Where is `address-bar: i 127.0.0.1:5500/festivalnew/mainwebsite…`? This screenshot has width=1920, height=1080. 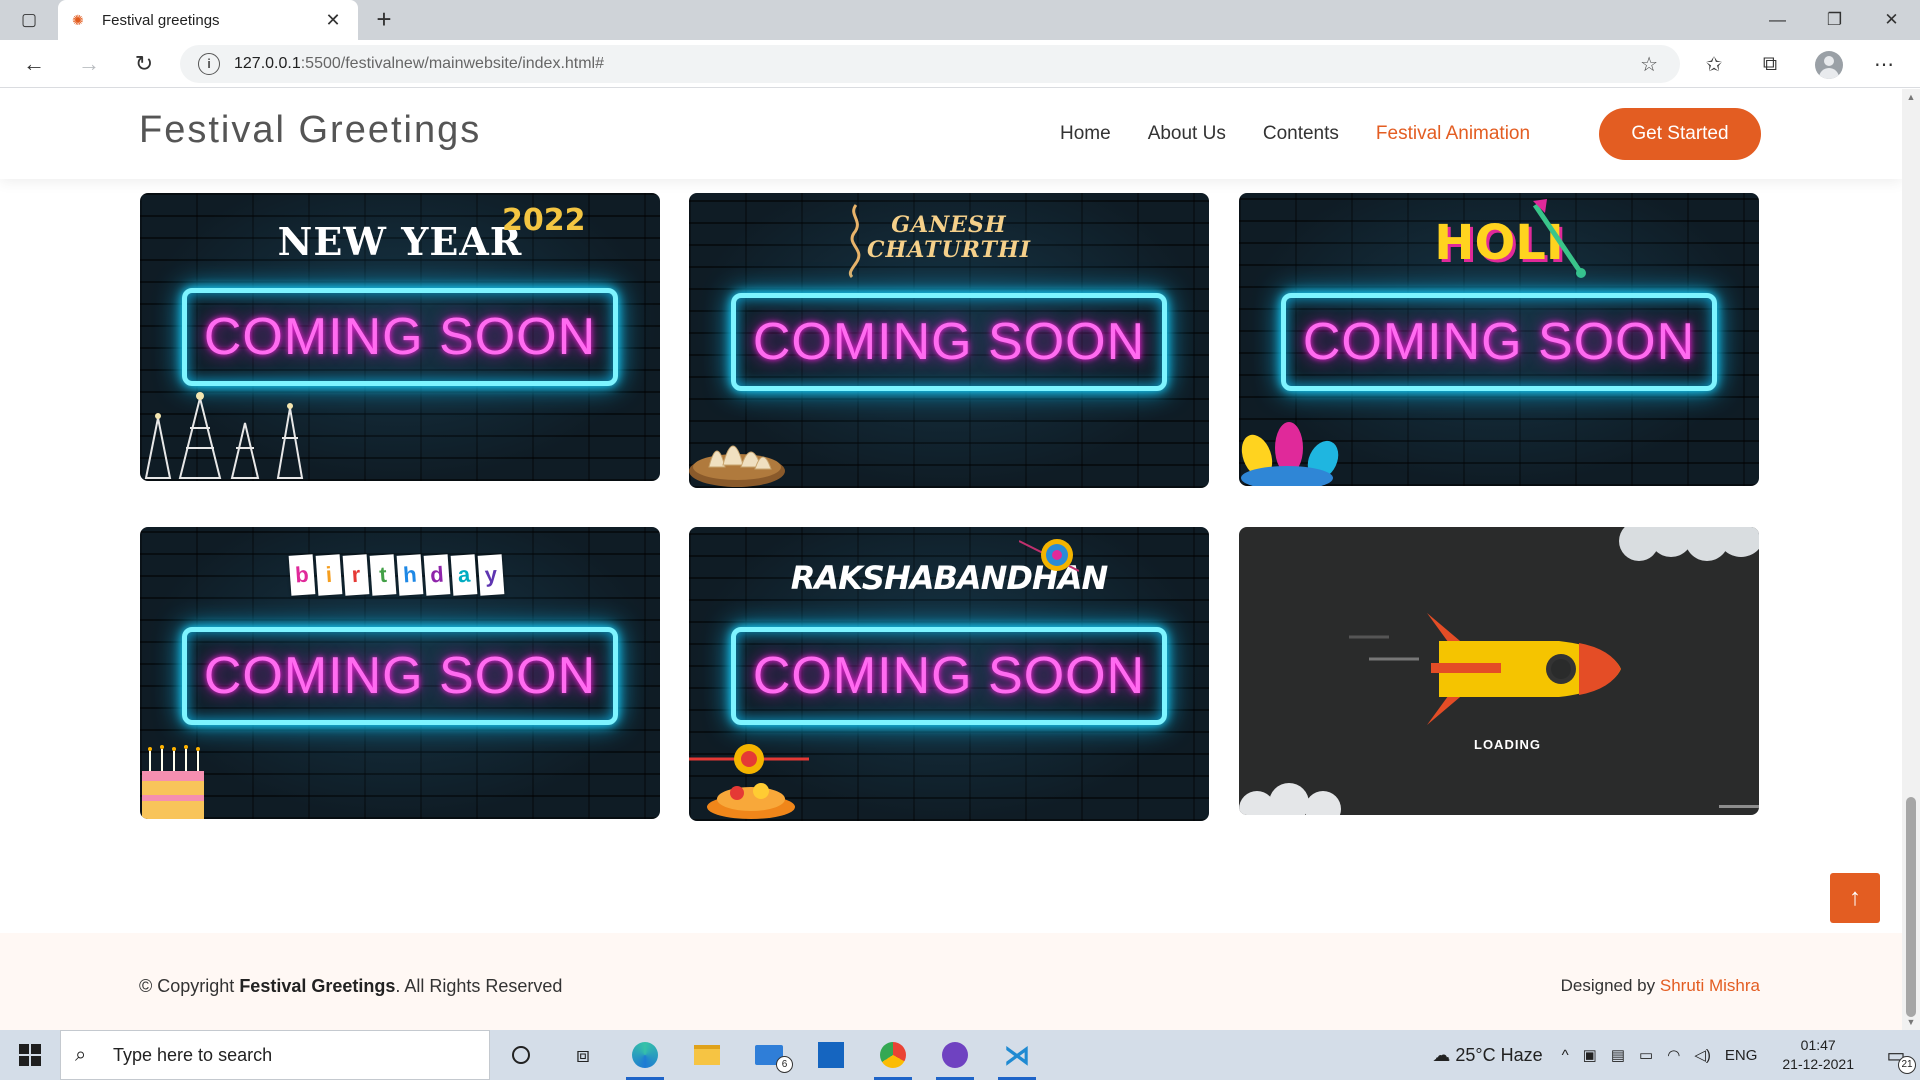
address-bar: i 127.0.0.1:5500/festivalnew/mainwebsite… is located at coordinates (930, 64).